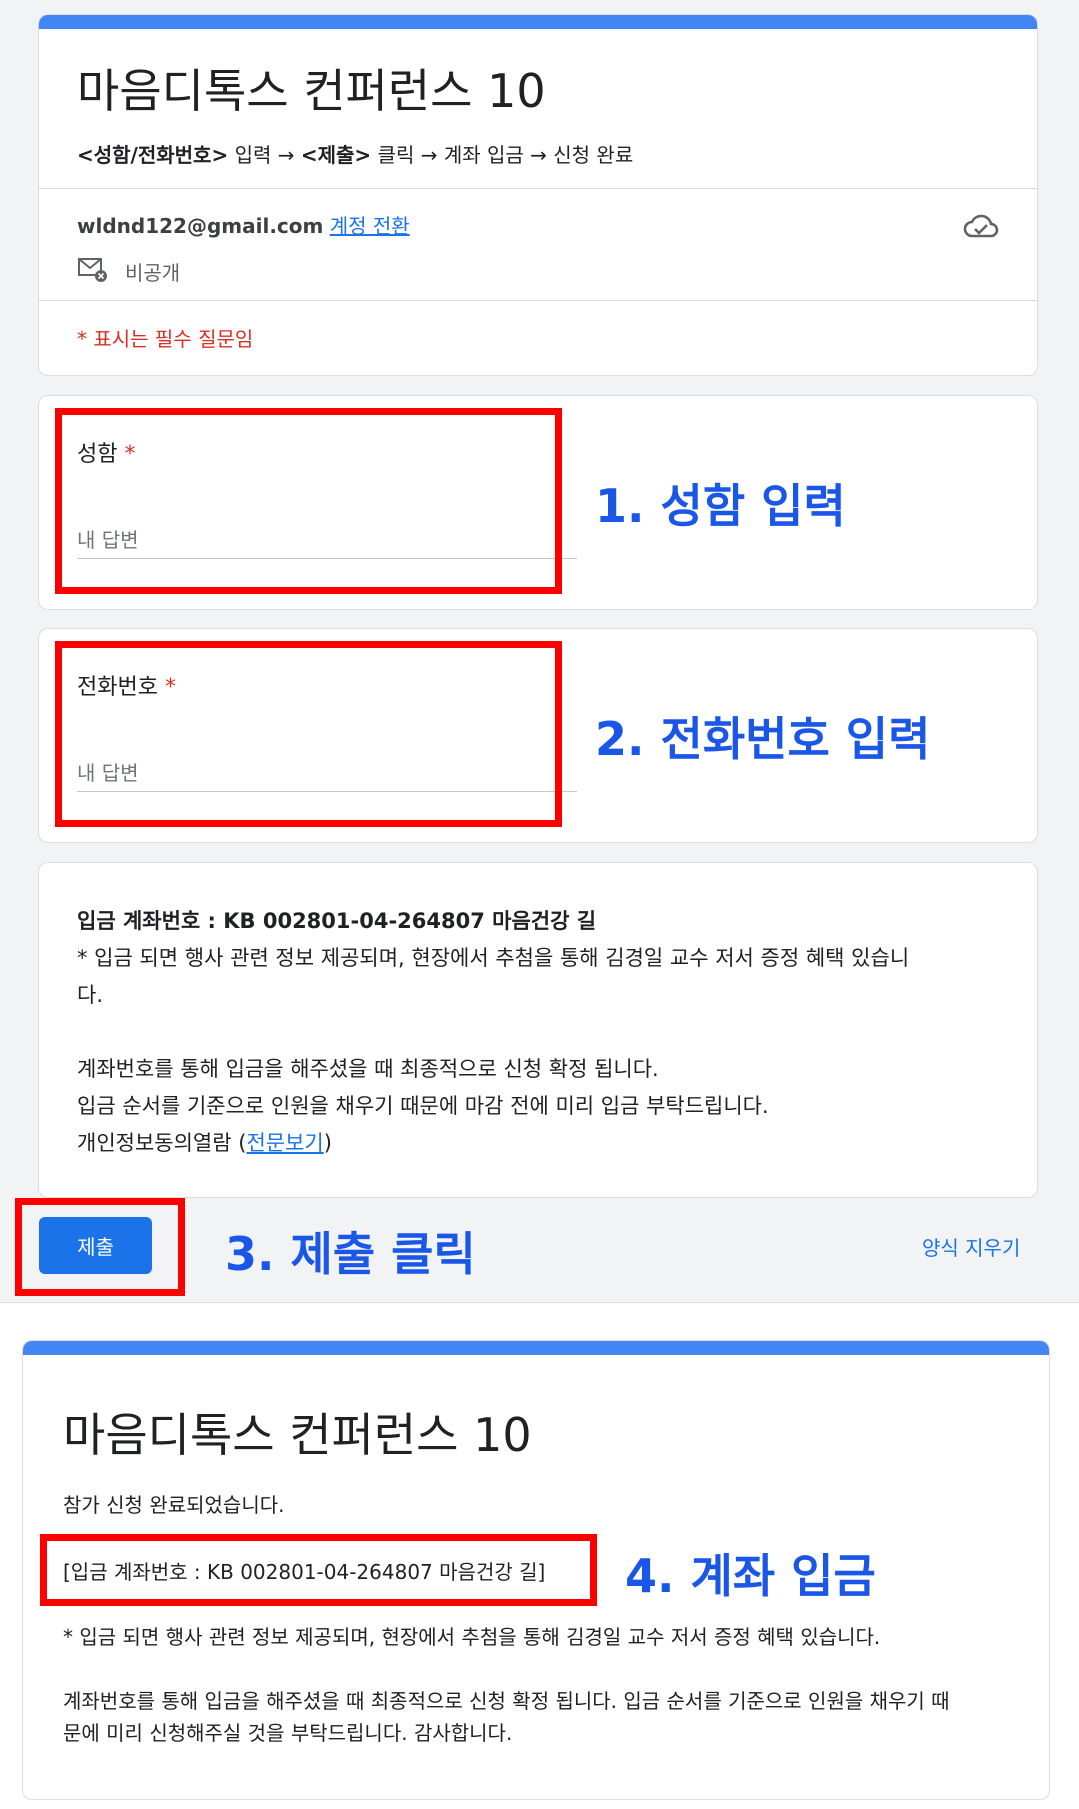 This screenshot has height=1809, width=1079. I want to click on privacy-suffix: ), so click(327, 1143).